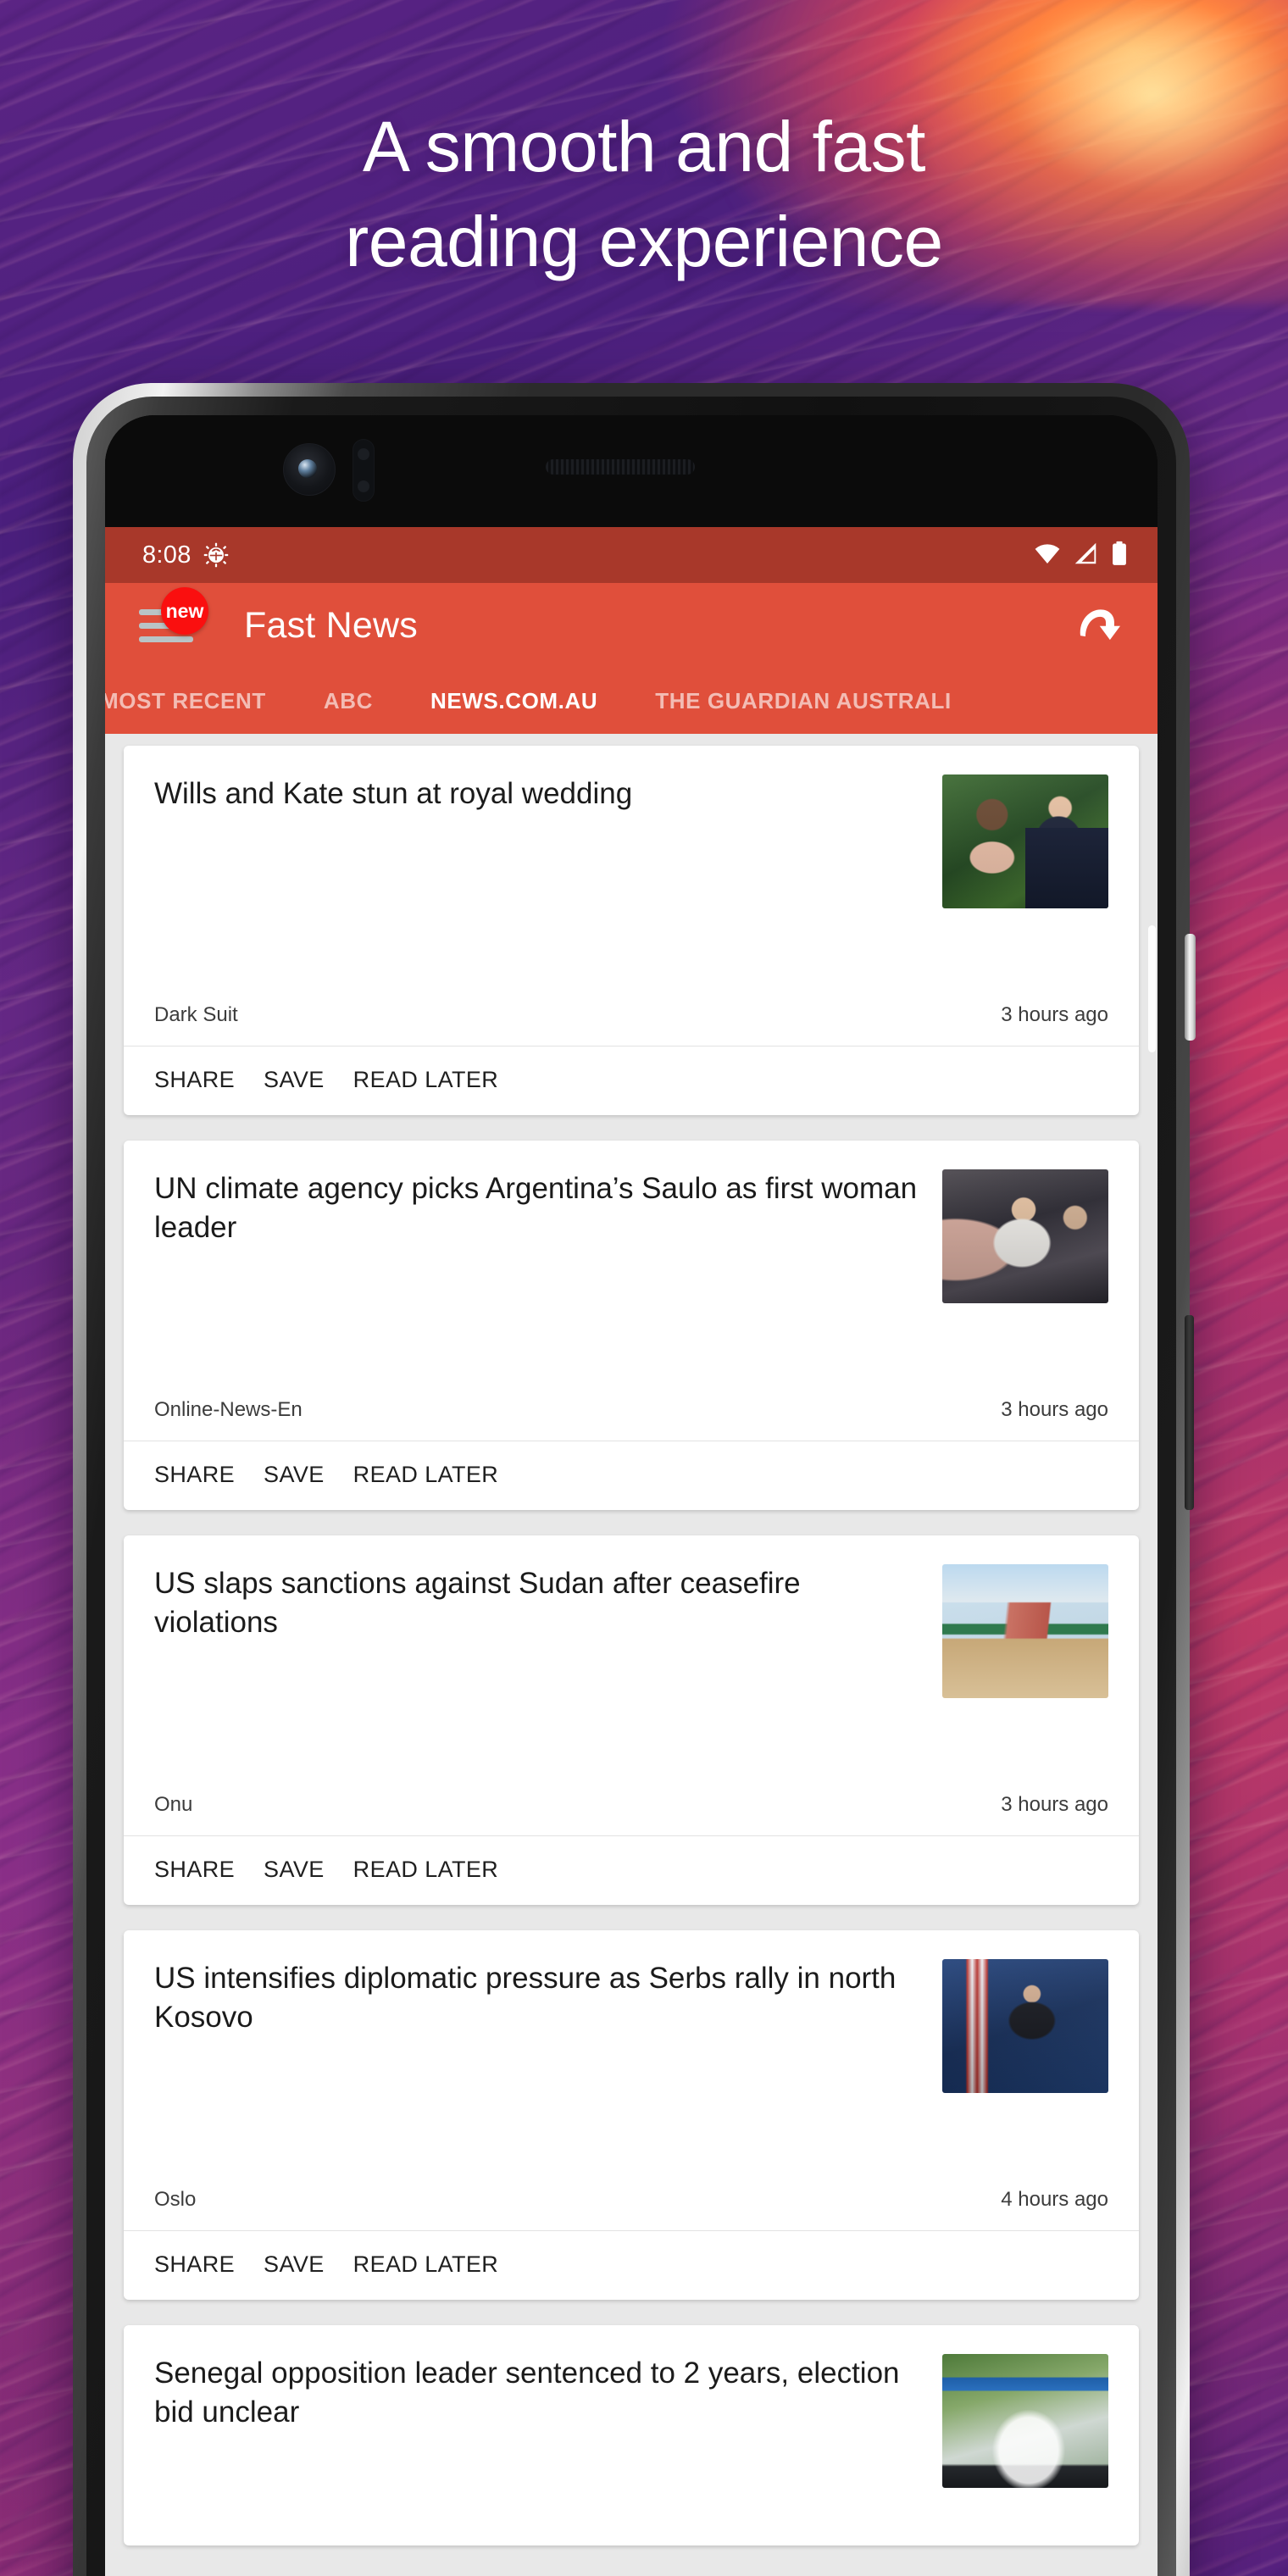 The width and height of the screenshot is (1288, 2576). What do you see at coordinates (393, 793) in the screenshot?
I see `news-card-title: Wills and Kate stun at royal wedding` at bounding box center [393, 793].